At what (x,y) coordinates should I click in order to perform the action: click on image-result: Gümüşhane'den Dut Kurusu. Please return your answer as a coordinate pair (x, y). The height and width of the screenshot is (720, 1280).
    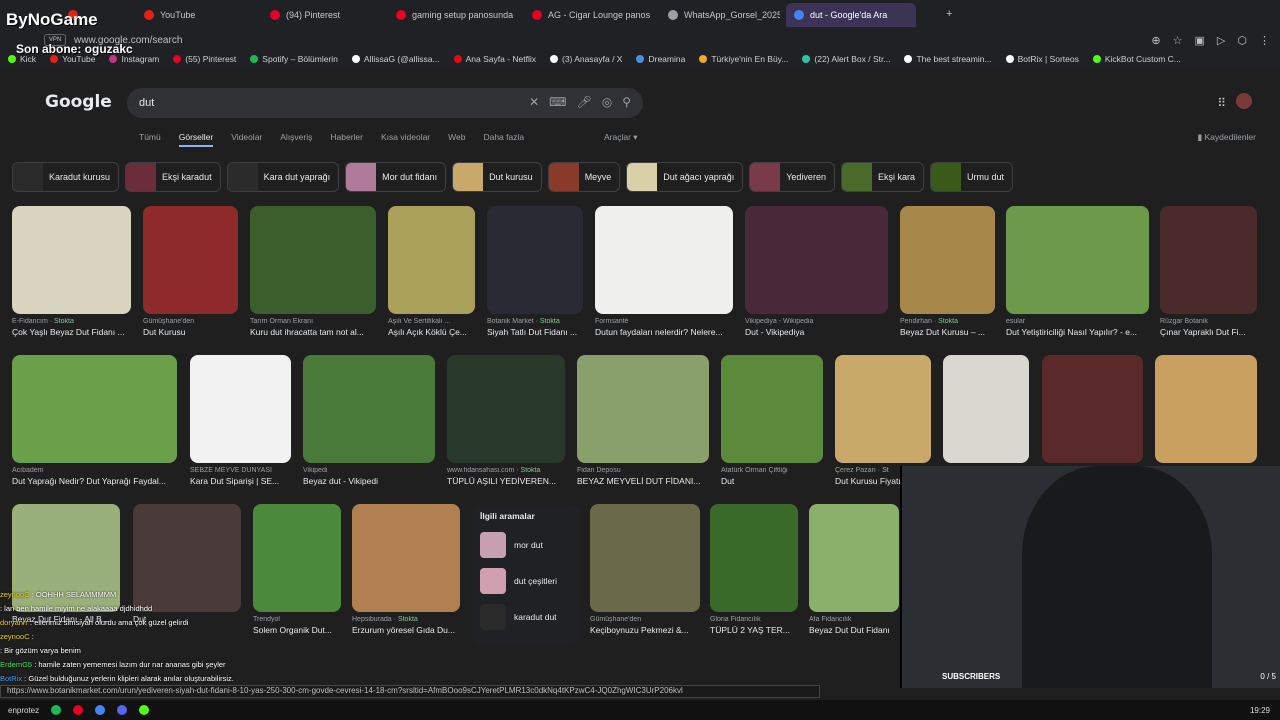
    Looking at the image, I should click on (190, 271).